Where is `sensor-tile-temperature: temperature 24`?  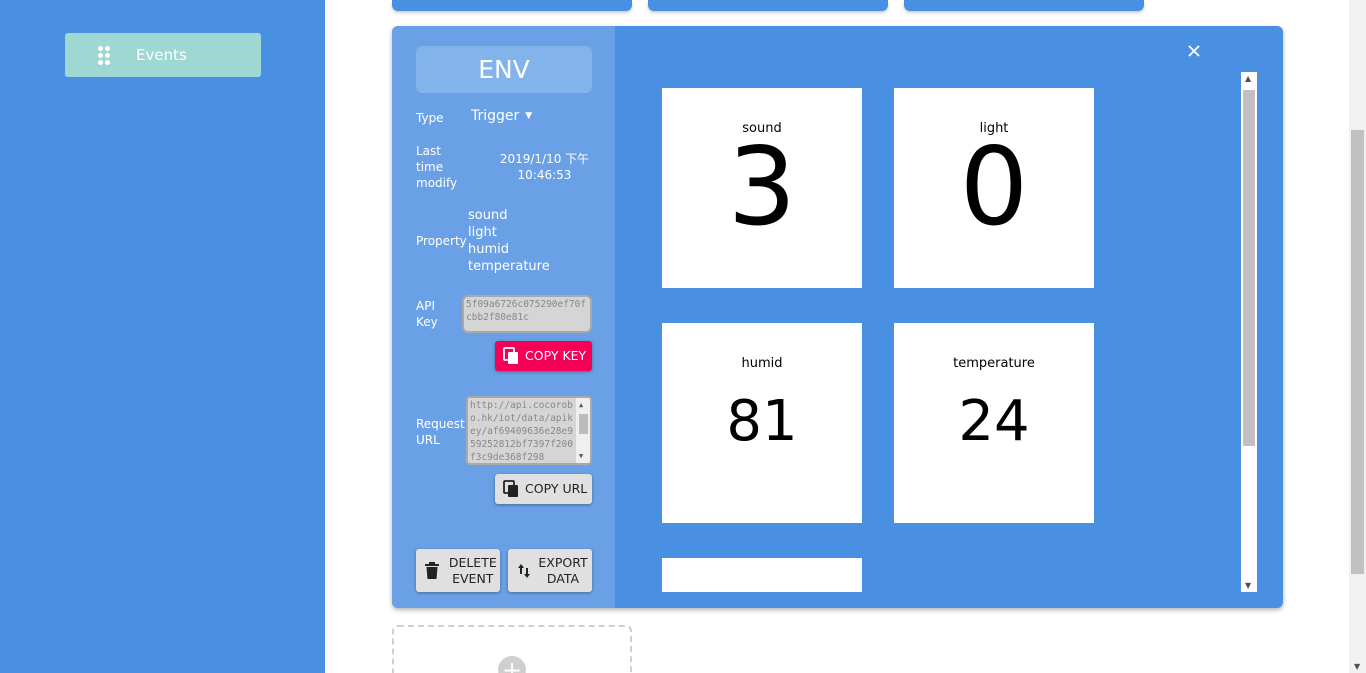 sensor-tile-temperature: temperature 24 is located at coordinates (994, 423).